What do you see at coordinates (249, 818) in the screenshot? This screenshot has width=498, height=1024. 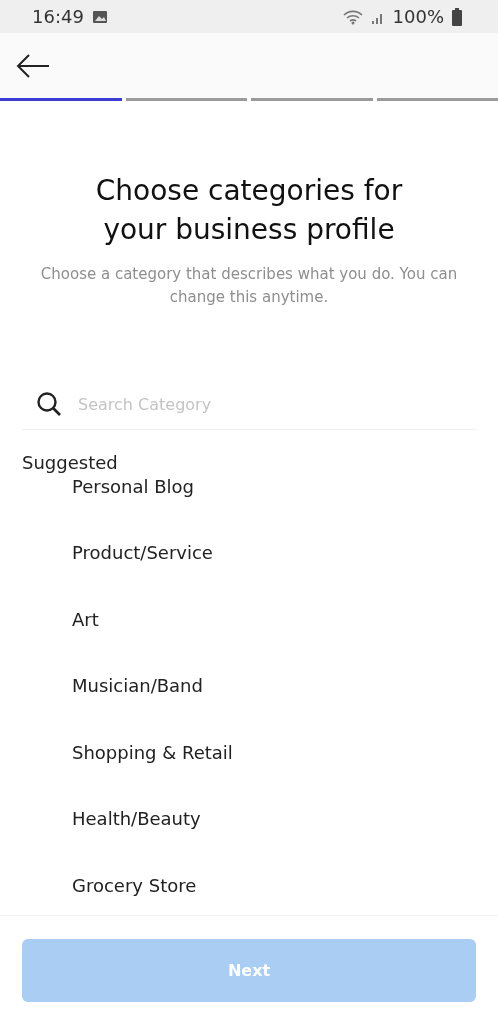 I see `category-item: Health/Beauty` at bounding box center [249, 818].